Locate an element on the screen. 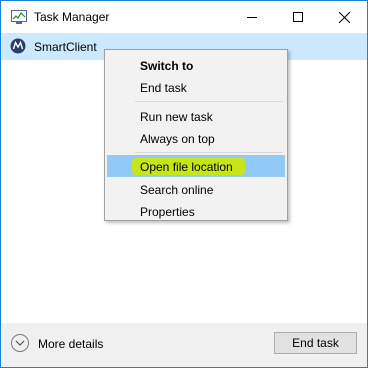  process-name: SmartClient is located at coordinates (65, 47).